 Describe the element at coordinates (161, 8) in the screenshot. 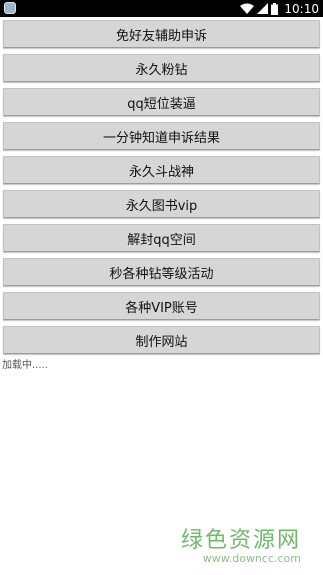

I see `status-bar: 10:10` at that location.